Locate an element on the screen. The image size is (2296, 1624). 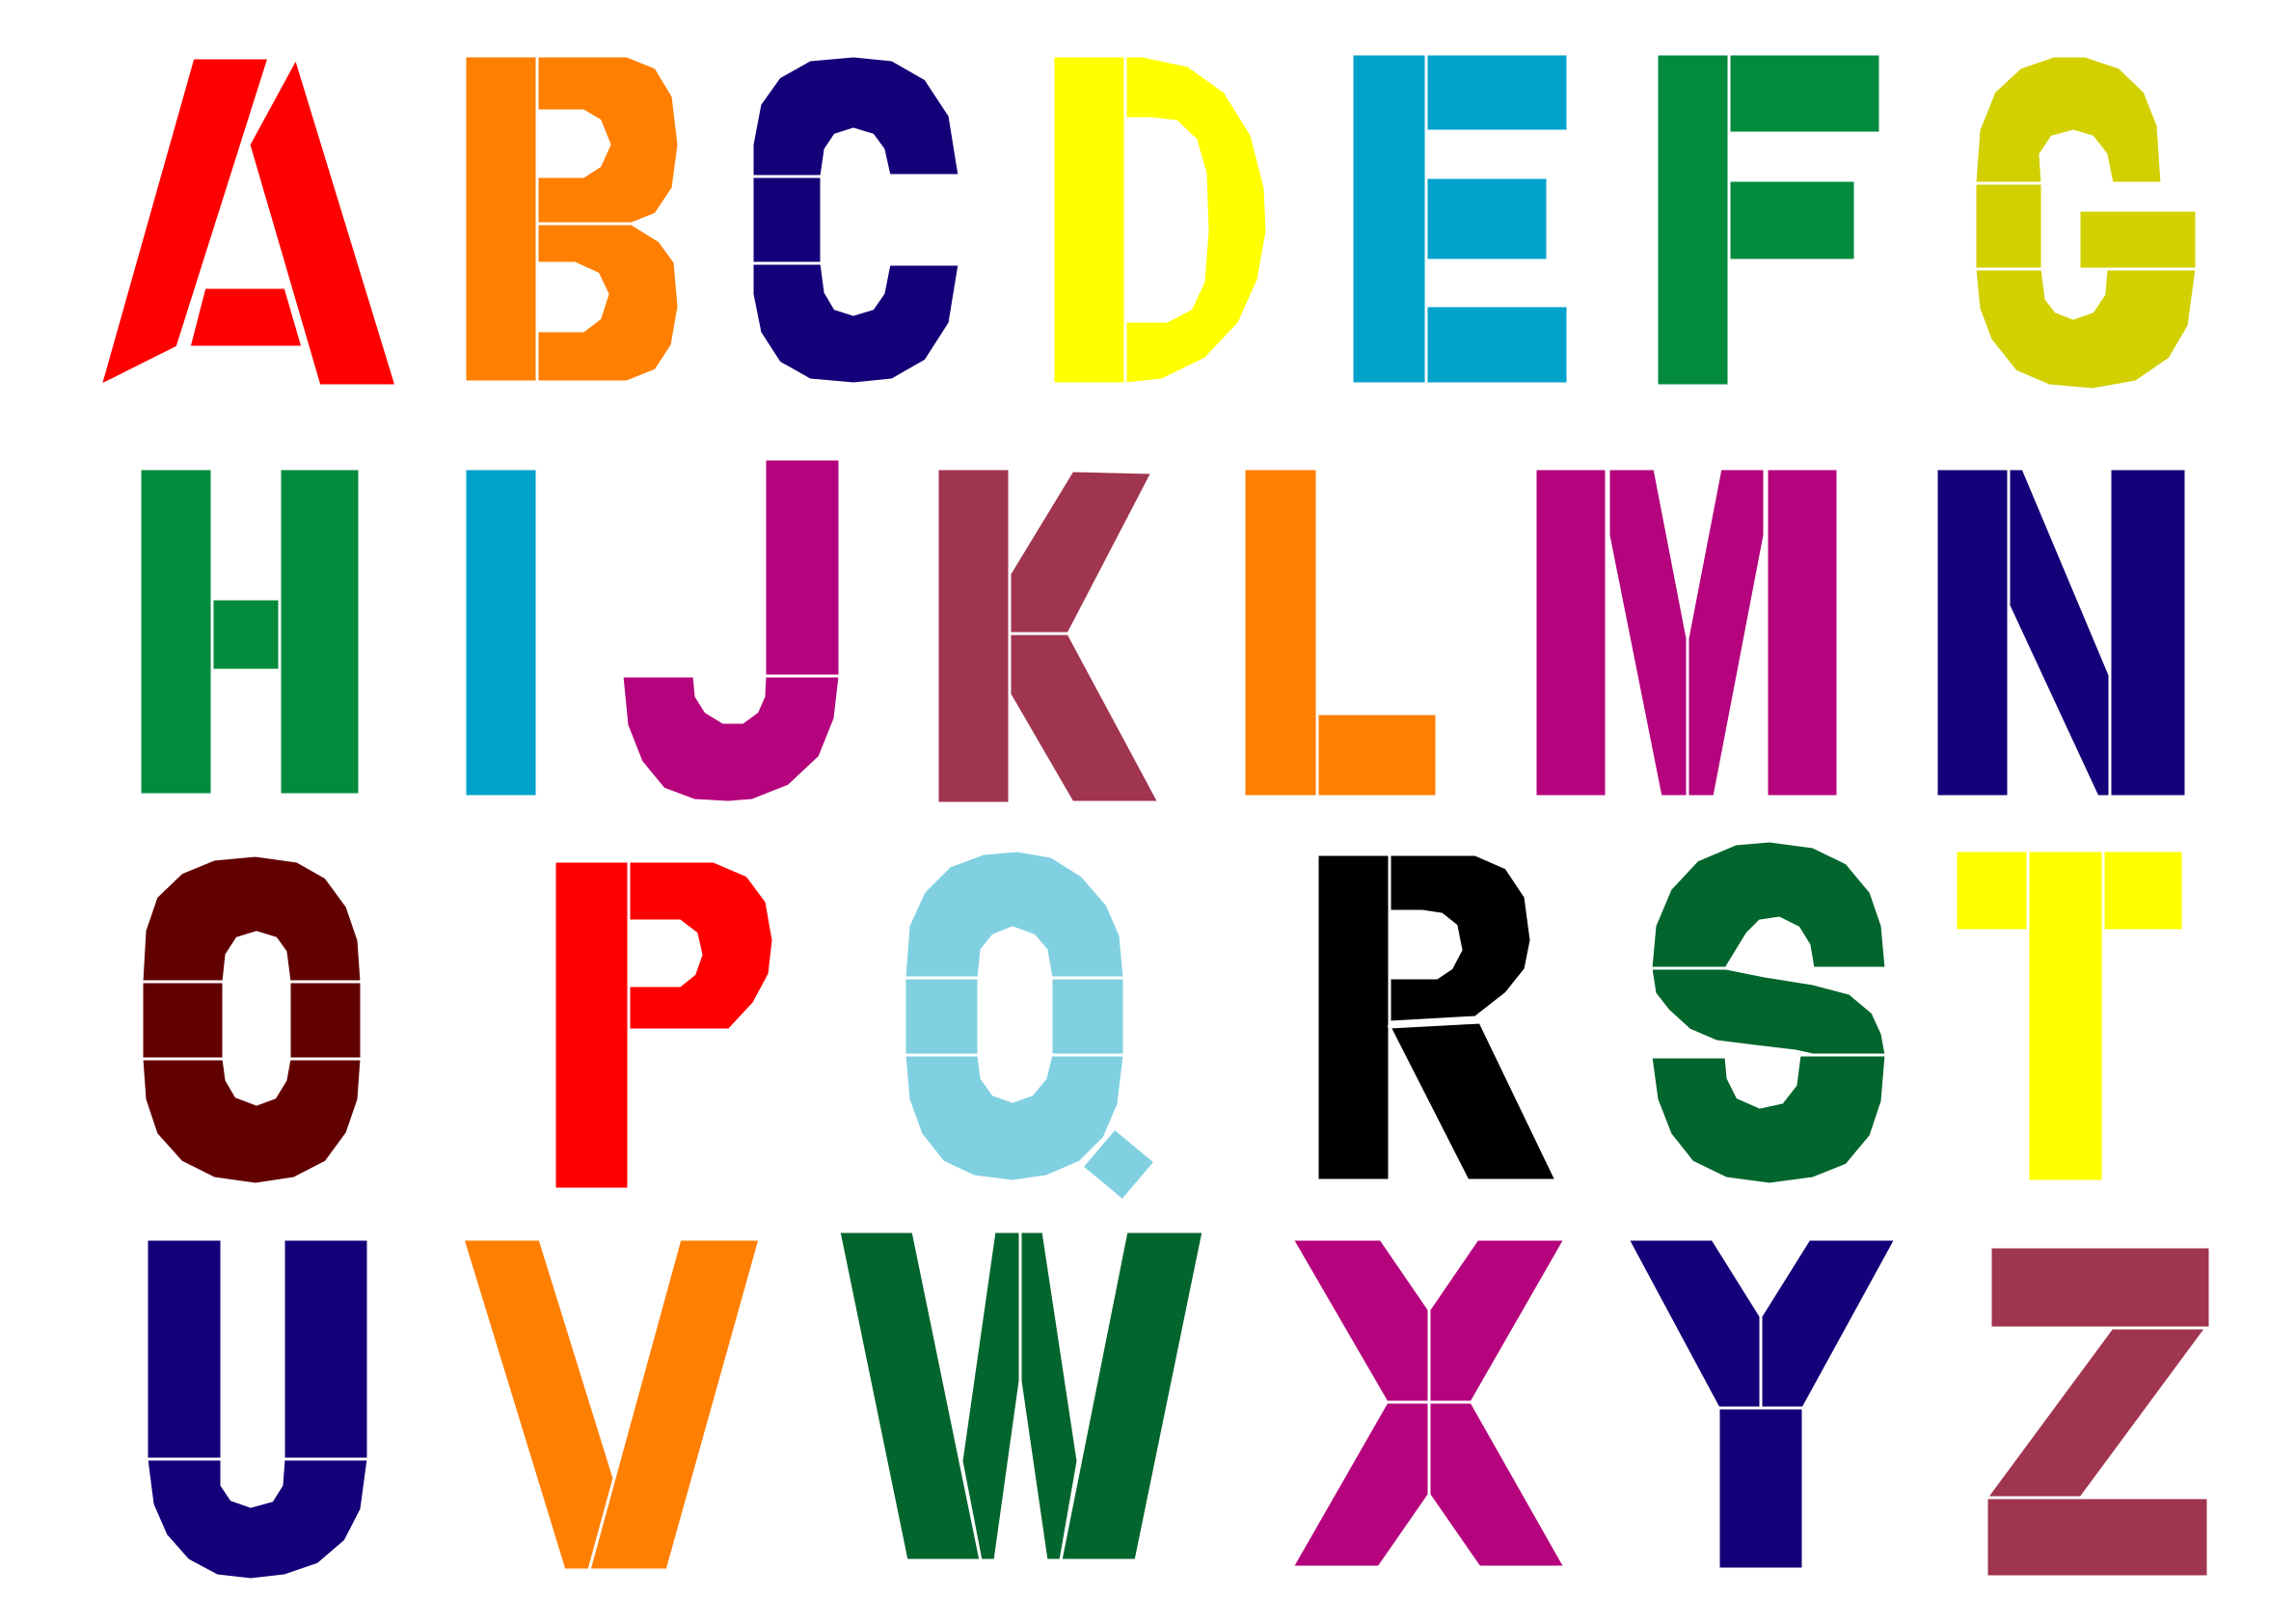
letter-b is located at coordinates (572, 219).